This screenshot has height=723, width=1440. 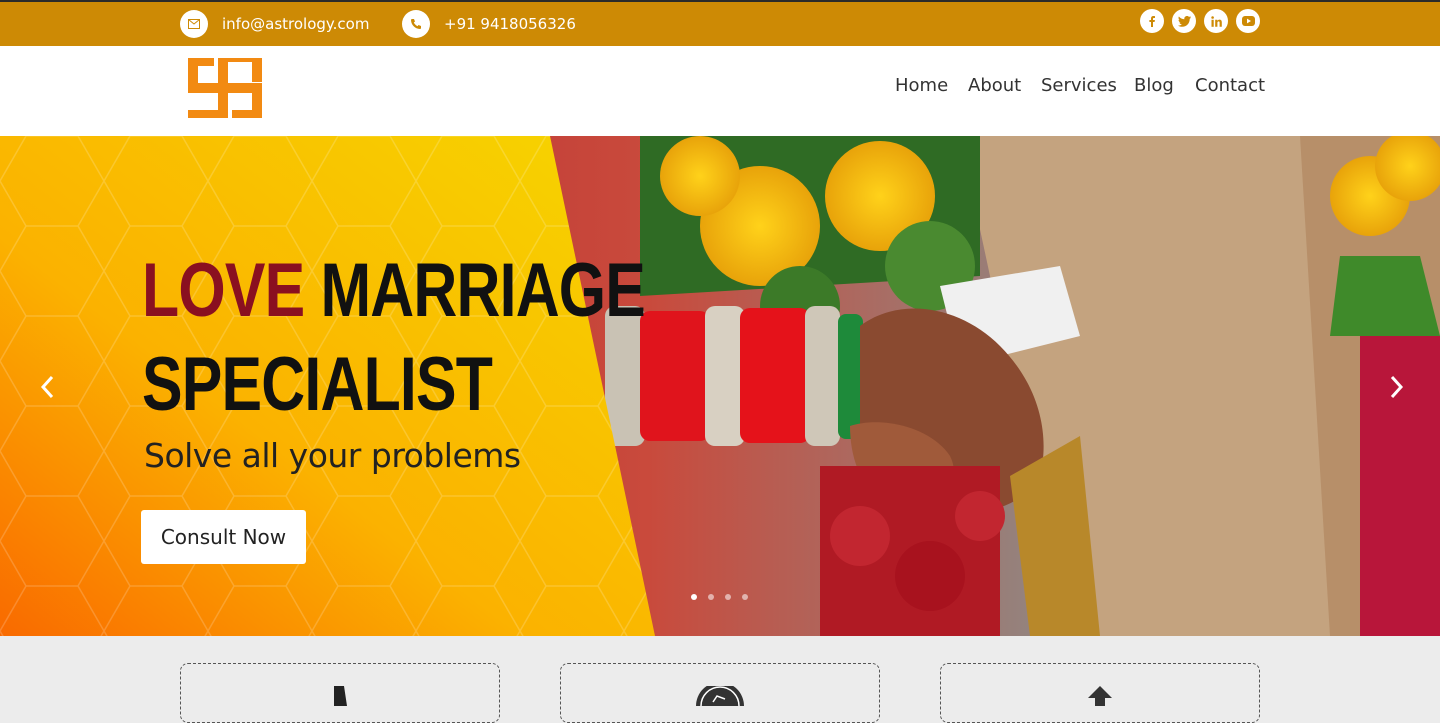 What do you see at coordinates (719, 597) in the screenshot?
I see `slider-dots` at bounding box center [719, 597].